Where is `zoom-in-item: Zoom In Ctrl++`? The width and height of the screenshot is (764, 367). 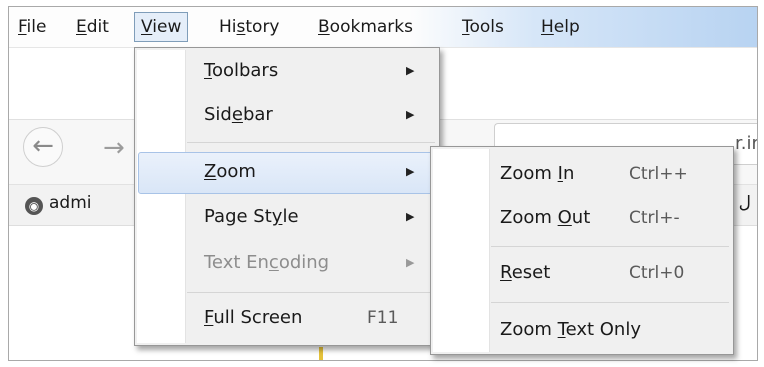
zoom-in-item: Zoom In Ctrl++ is located at coordinates (582, 175).